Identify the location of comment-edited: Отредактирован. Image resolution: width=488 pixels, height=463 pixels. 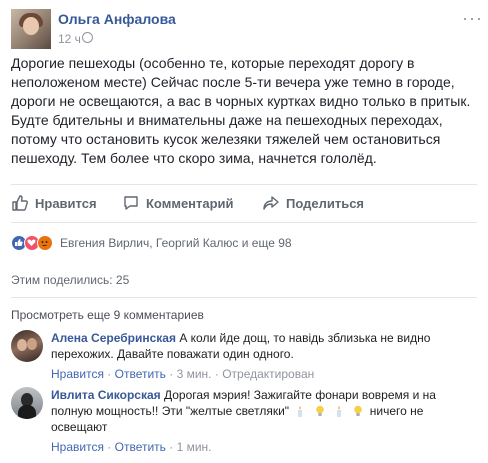
(268, 374).